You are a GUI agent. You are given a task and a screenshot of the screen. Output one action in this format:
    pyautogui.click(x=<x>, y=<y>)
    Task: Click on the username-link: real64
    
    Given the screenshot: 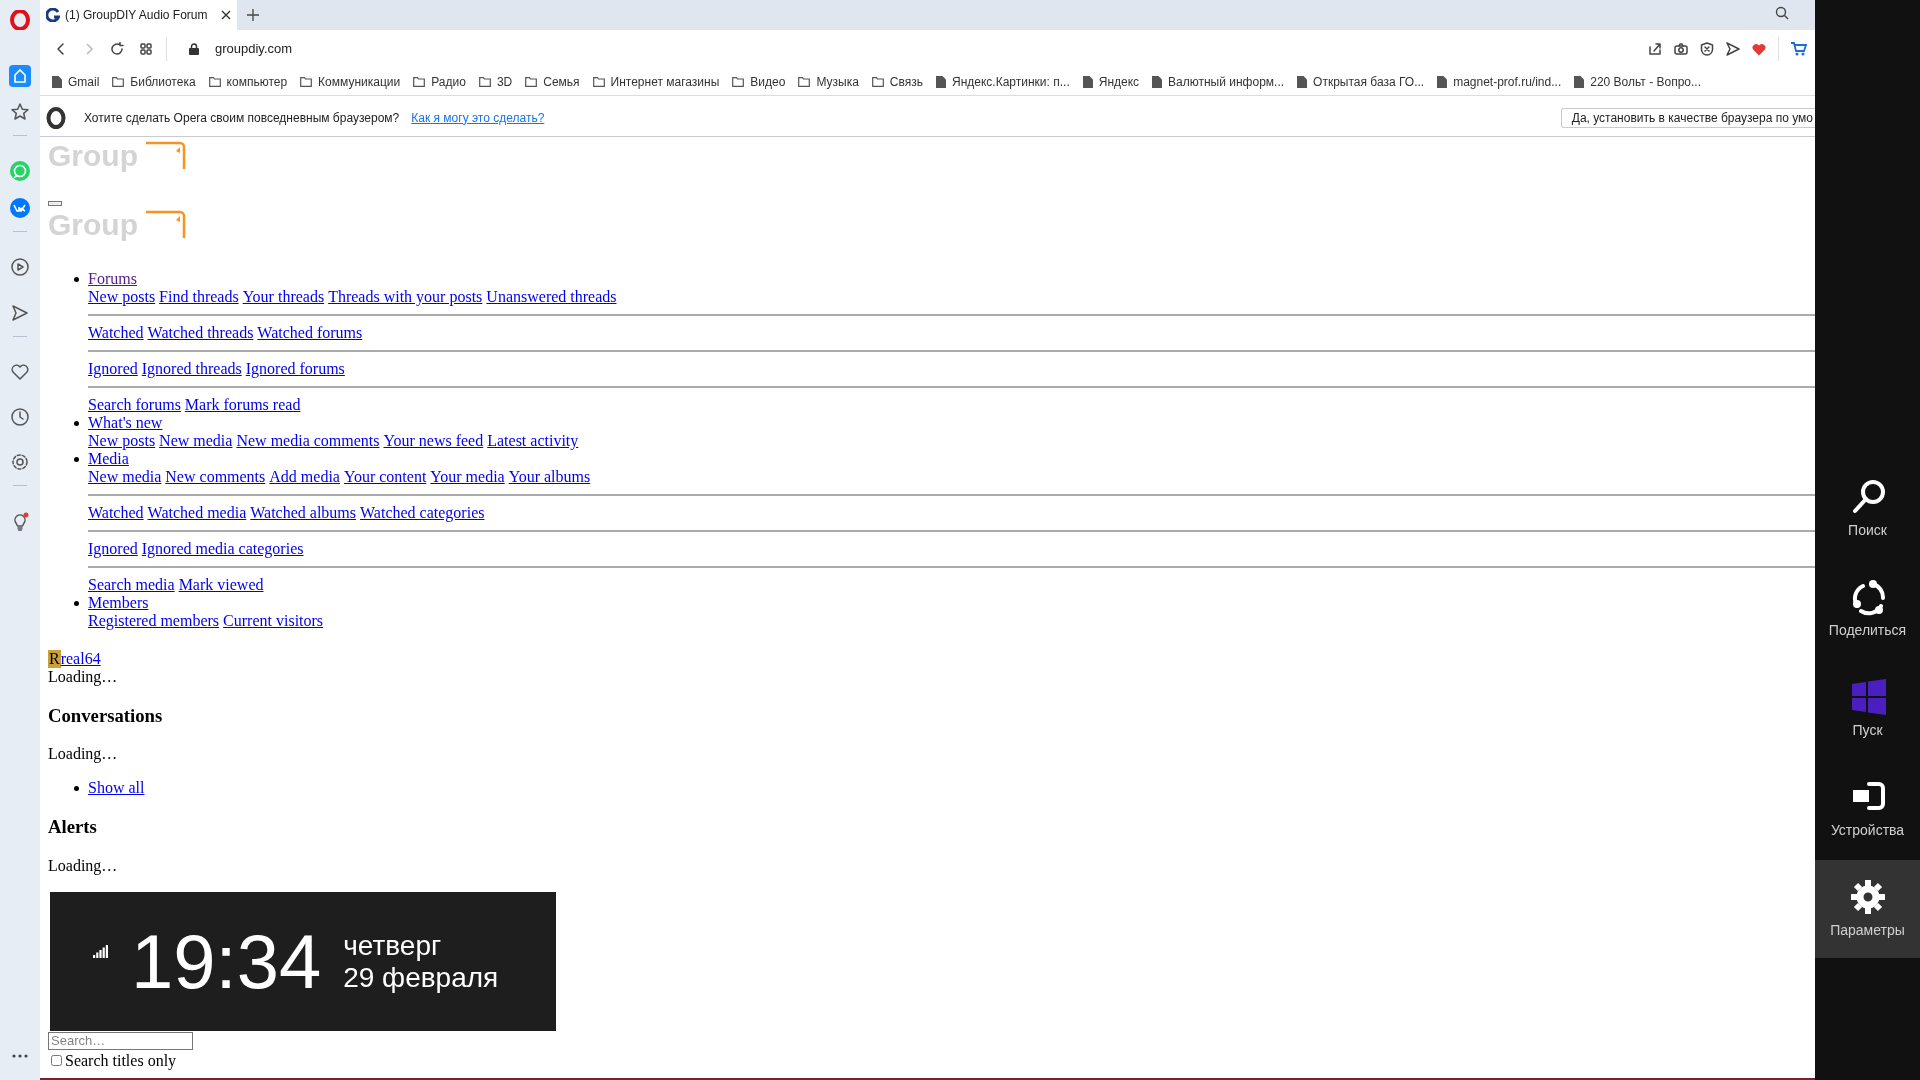 What is the action you would take?
    pyautogui.click(x=80, y=659)
    